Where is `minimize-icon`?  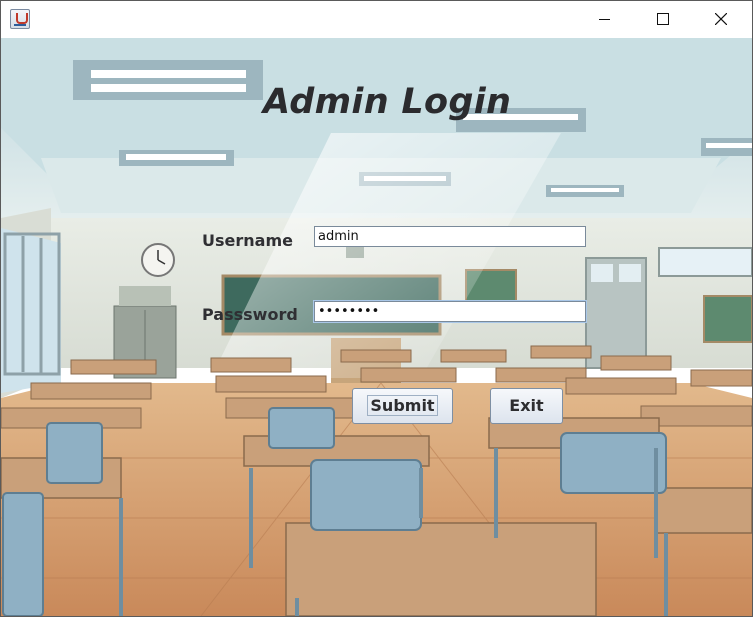
minimize-icon is located at coordinates (604, 19).